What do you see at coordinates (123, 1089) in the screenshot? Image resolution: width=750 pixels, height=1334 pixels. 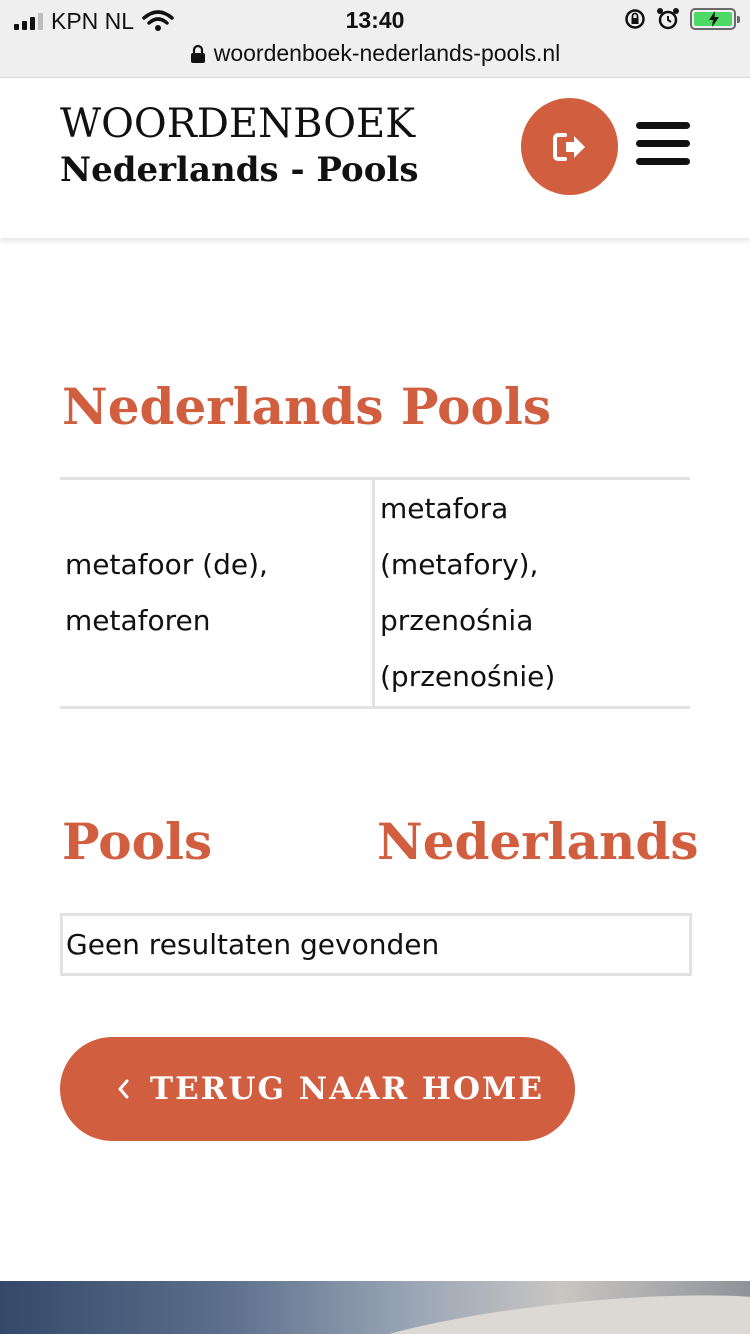 I see `chevron-left-icon` at bounding box center [123, 1089].